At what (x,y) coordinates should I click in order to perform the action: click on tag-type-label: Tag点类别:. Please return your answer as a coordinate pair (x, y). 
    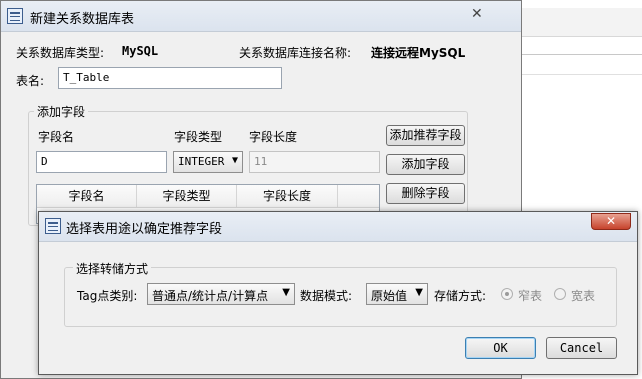
    Looking at the image, I should click on (107, 296).